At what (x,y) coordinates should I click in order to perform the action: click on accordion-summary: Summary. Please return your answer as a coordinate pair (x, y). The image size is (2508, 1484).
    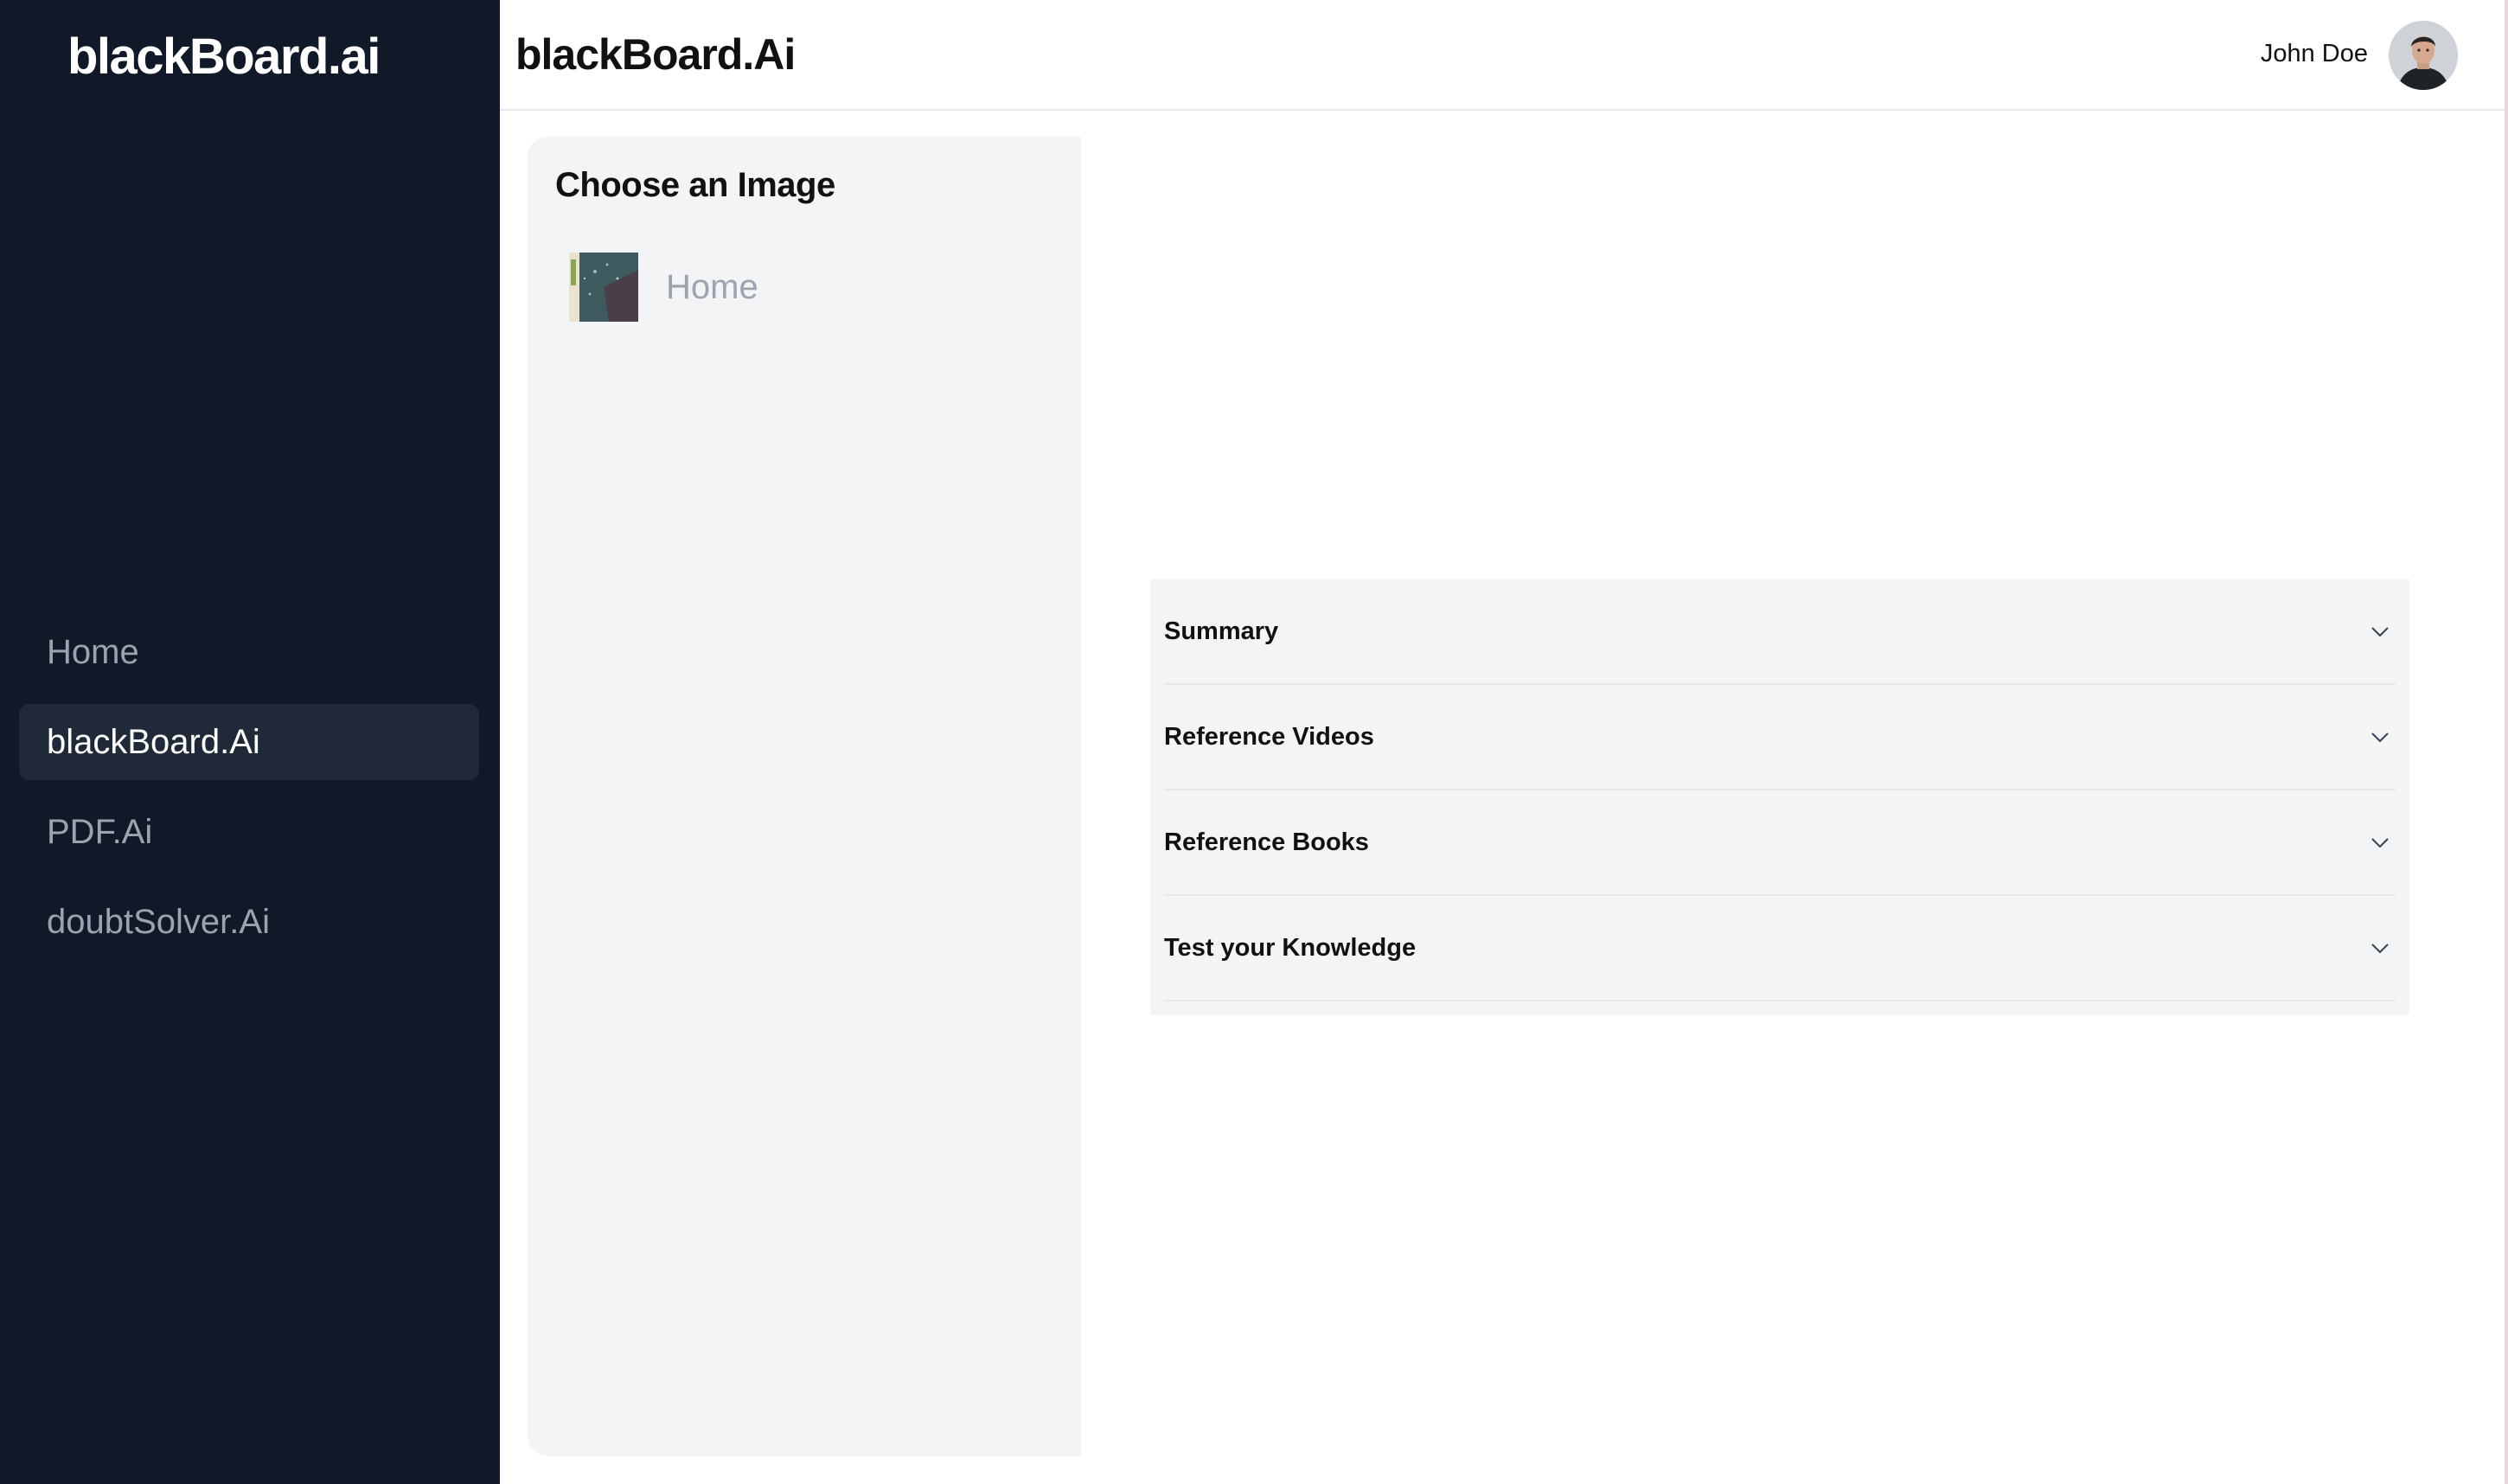
    Looking at the image, I should click on (1780, 632).